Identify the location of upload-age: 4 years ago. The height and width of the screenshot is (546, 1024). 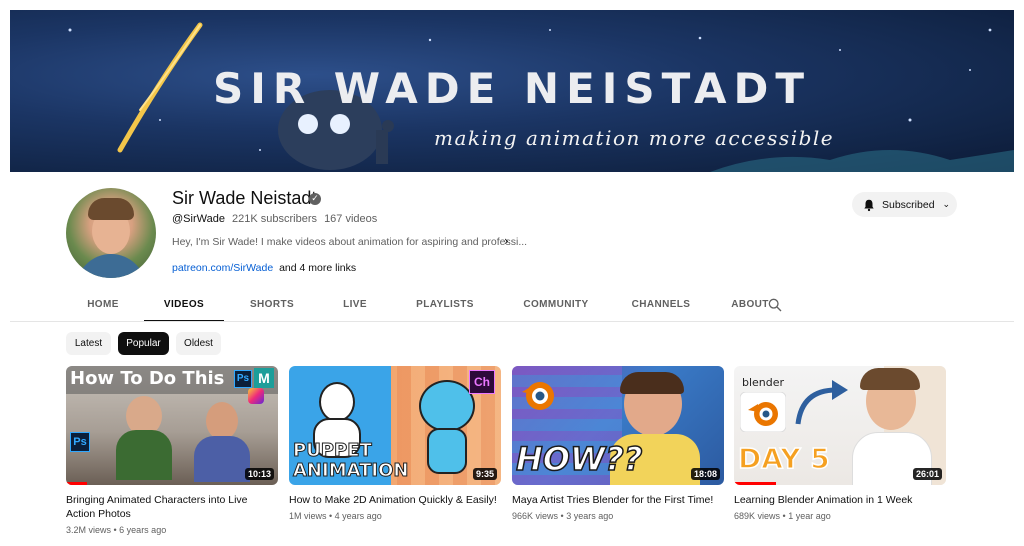
(358, 516).